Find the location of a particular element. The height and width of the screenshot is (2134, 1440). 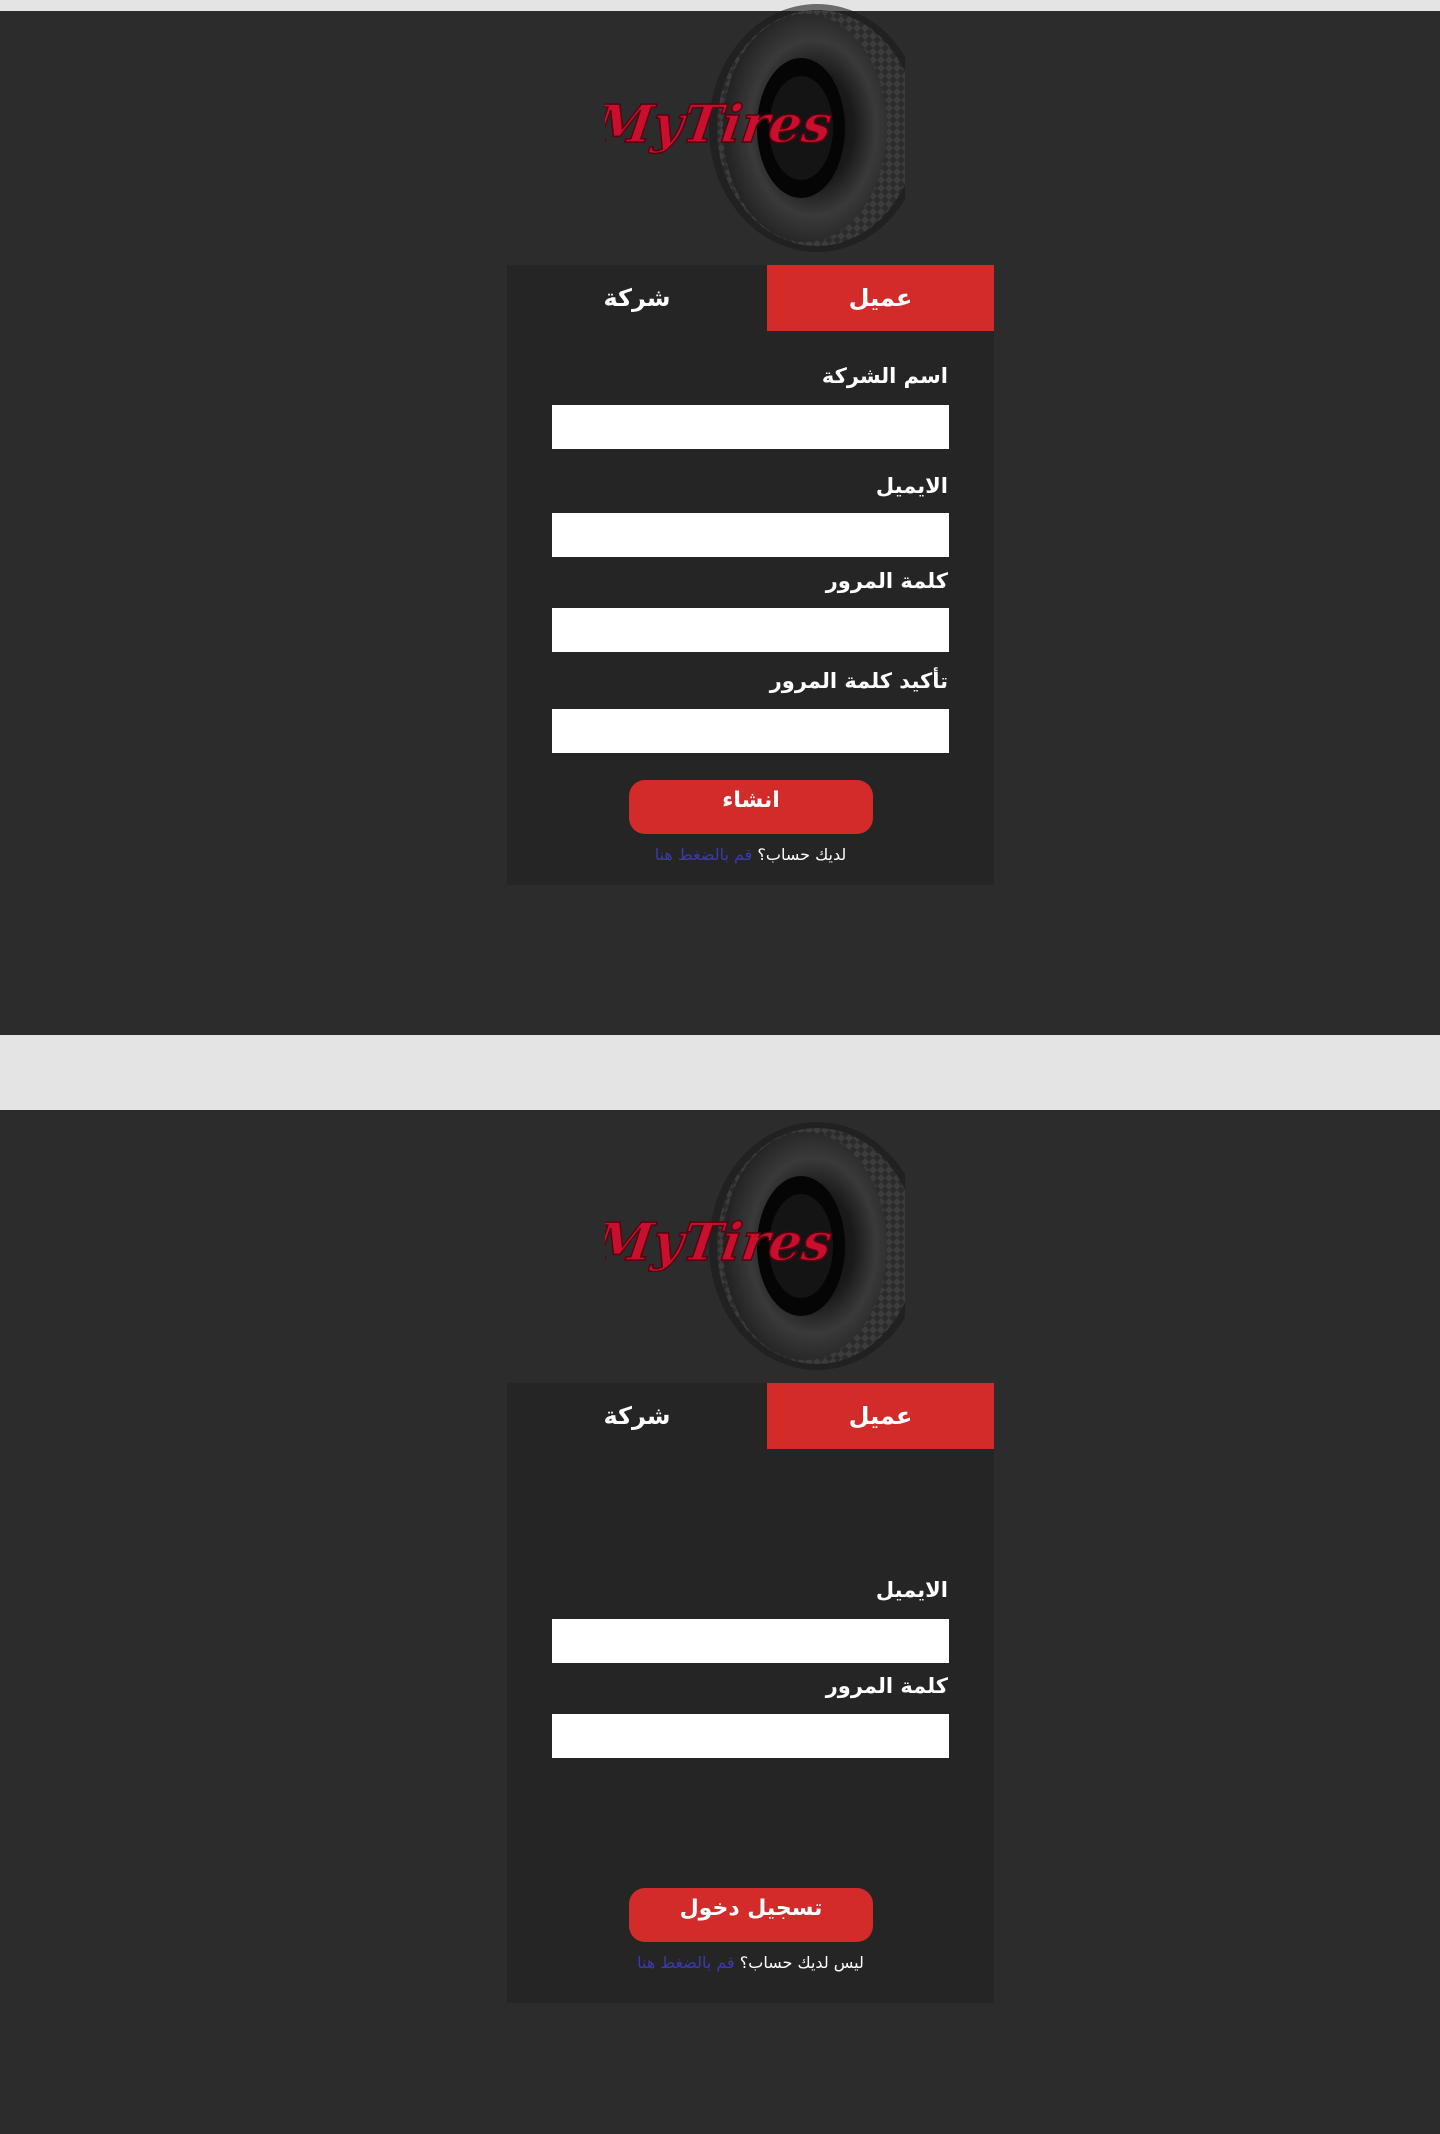

confirm-password-label: تأكيد كلمة المرور is located at coordinates (858, 681).